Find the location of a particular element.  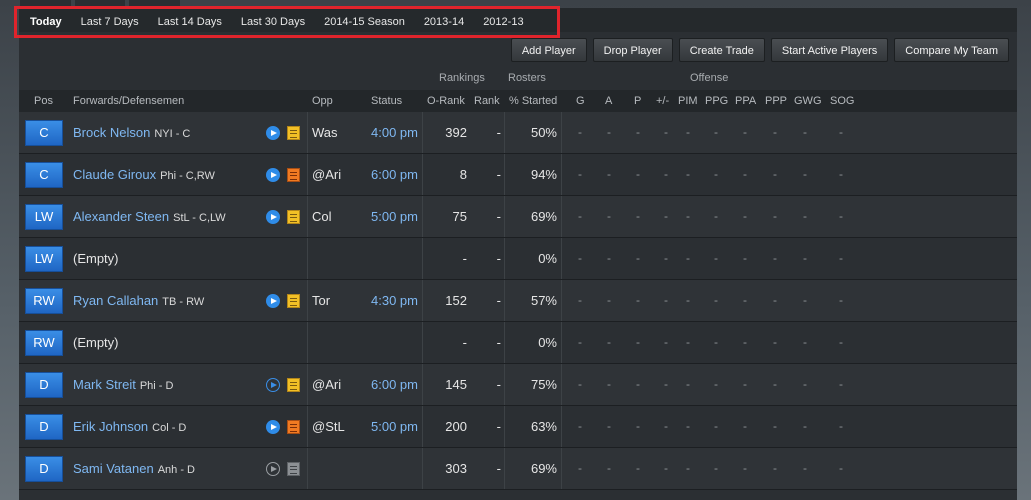

add-player-button: Add Player is located at coordinates (548, 50).